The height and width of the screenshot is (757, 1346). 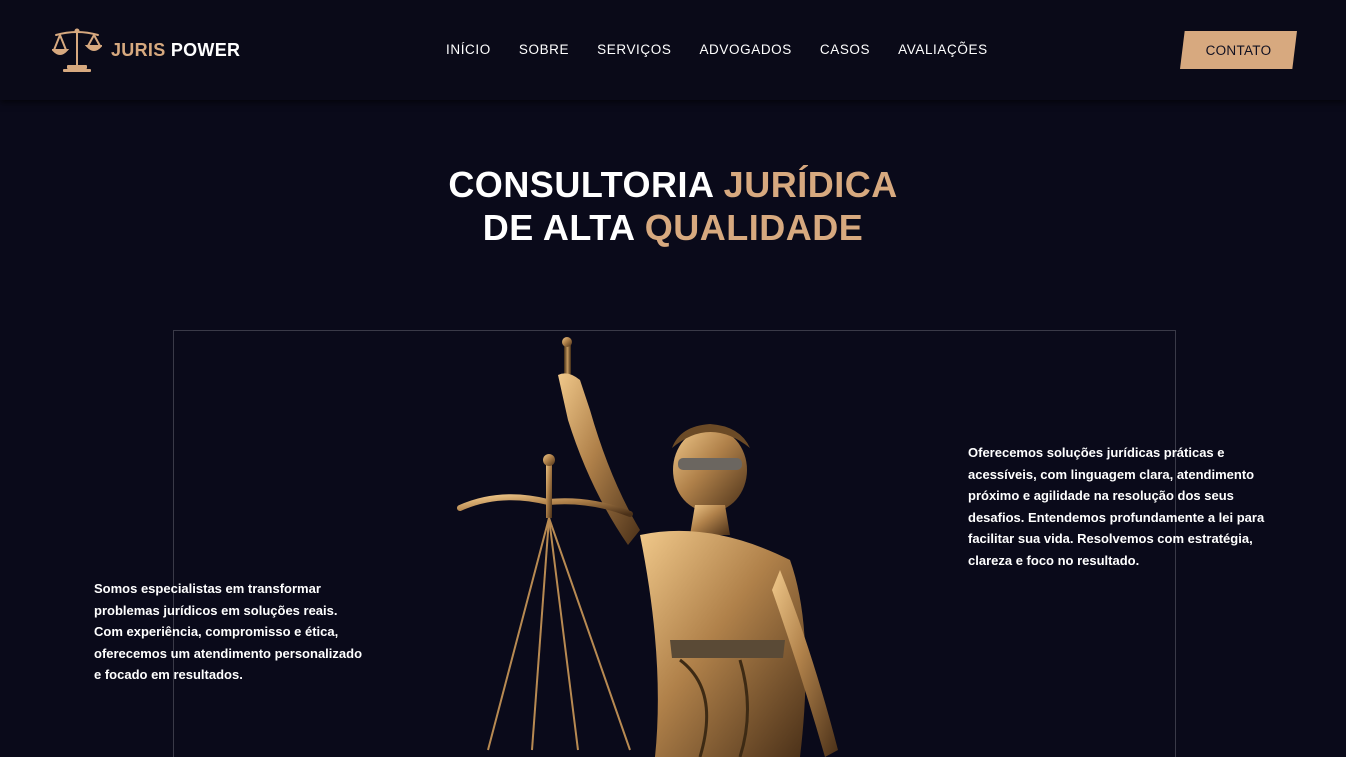 What do you see at coordinates (943, 50) in the screenshot?
I see `nav-item-avaliacoes: AVALIAÇÕES` at bounding box center [943, 50].